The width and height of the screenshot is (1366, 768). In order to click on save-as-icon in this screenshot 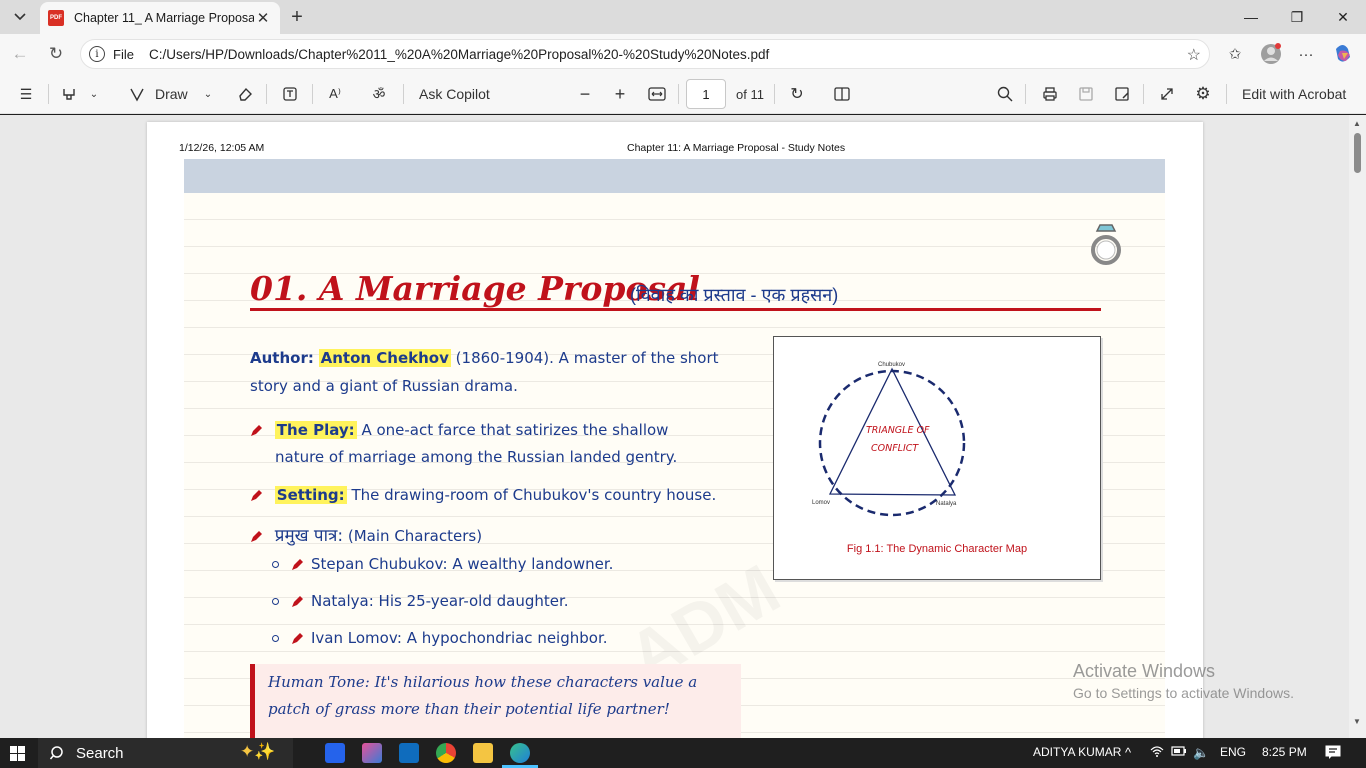, I will do `click(1122, 94)`.